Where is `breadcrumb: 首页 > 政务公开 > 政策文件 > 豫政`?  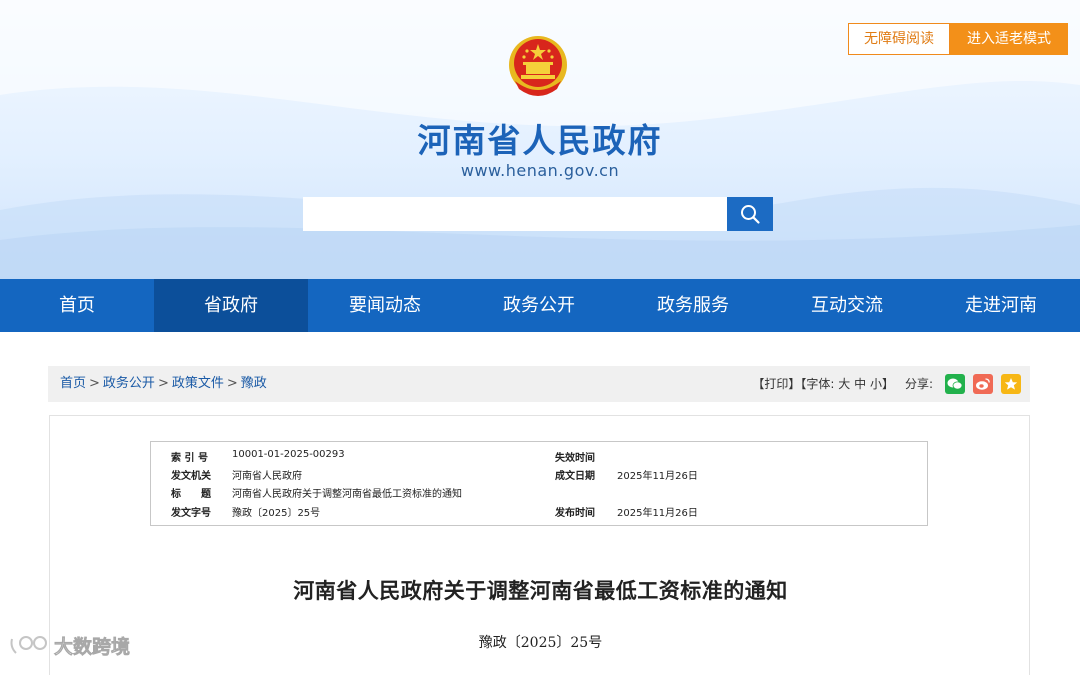
breadcrumb: 首页 > 政务公开 > 政策文件 > 豫政 is located at coordinates (163, 384).